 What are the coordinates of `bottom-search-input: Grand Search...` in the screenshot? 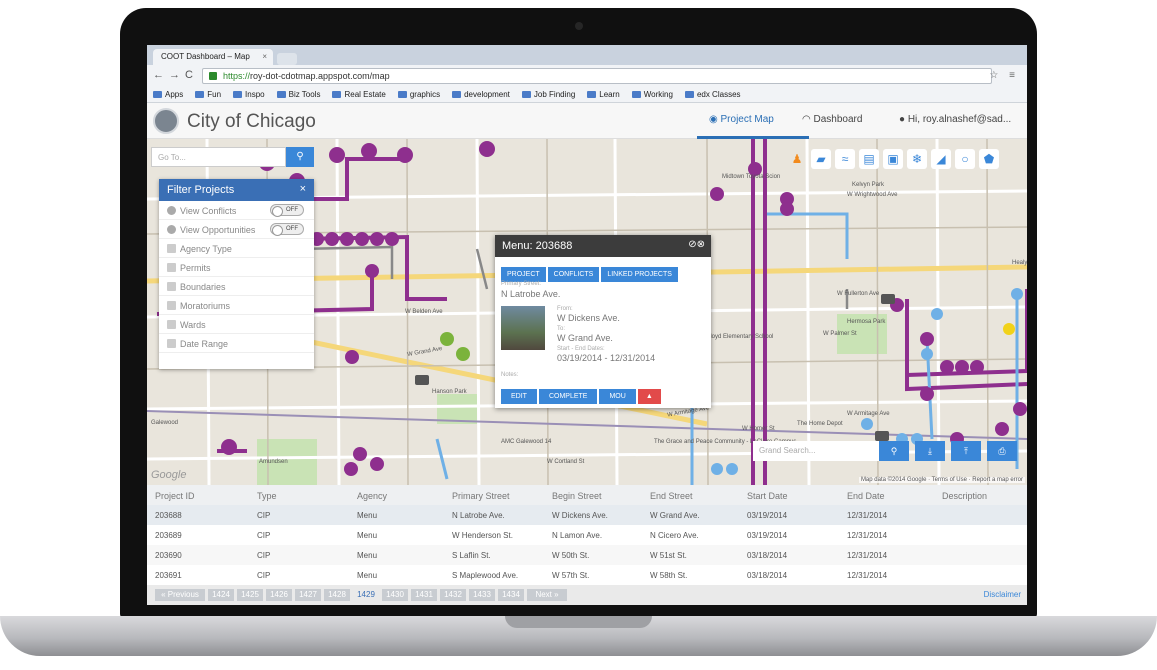 It's located at (816, 451).